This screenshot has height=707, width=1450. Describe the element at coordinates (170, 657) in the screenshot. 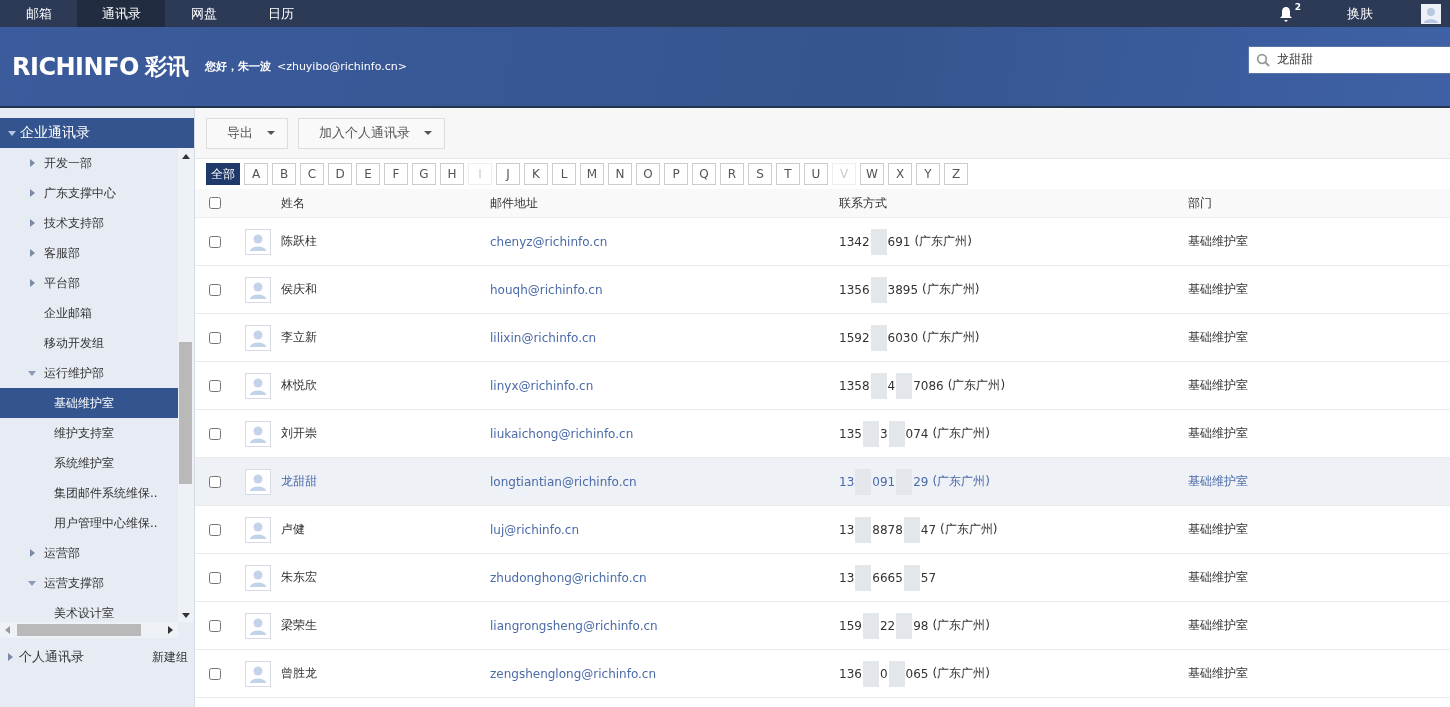

I see `new-group-link: 新建组` at that location.